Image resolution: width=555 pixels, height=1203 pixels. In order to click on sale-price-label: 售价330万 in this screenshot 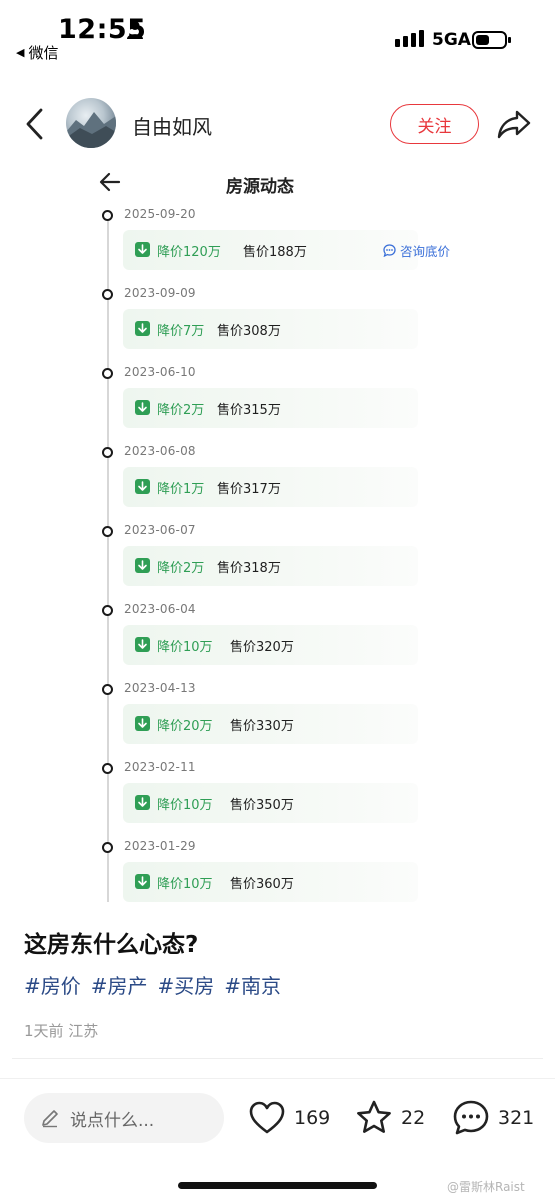, I will do `click(262, 726)`.